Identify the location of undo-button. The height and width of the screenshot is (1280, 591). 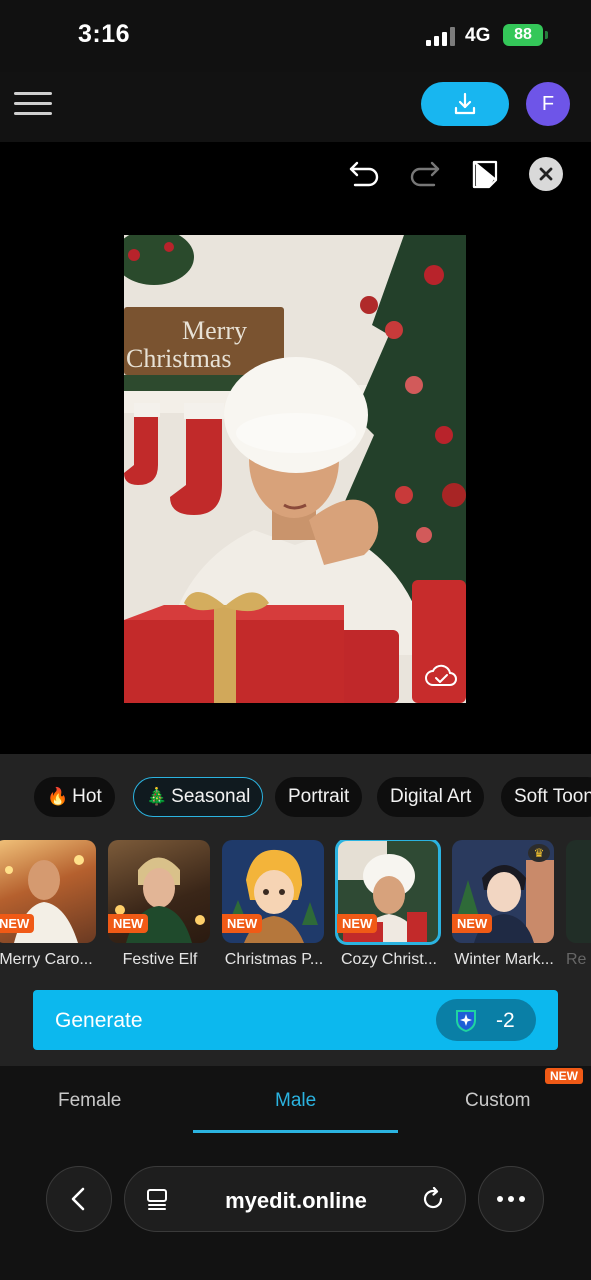
(364, 174).